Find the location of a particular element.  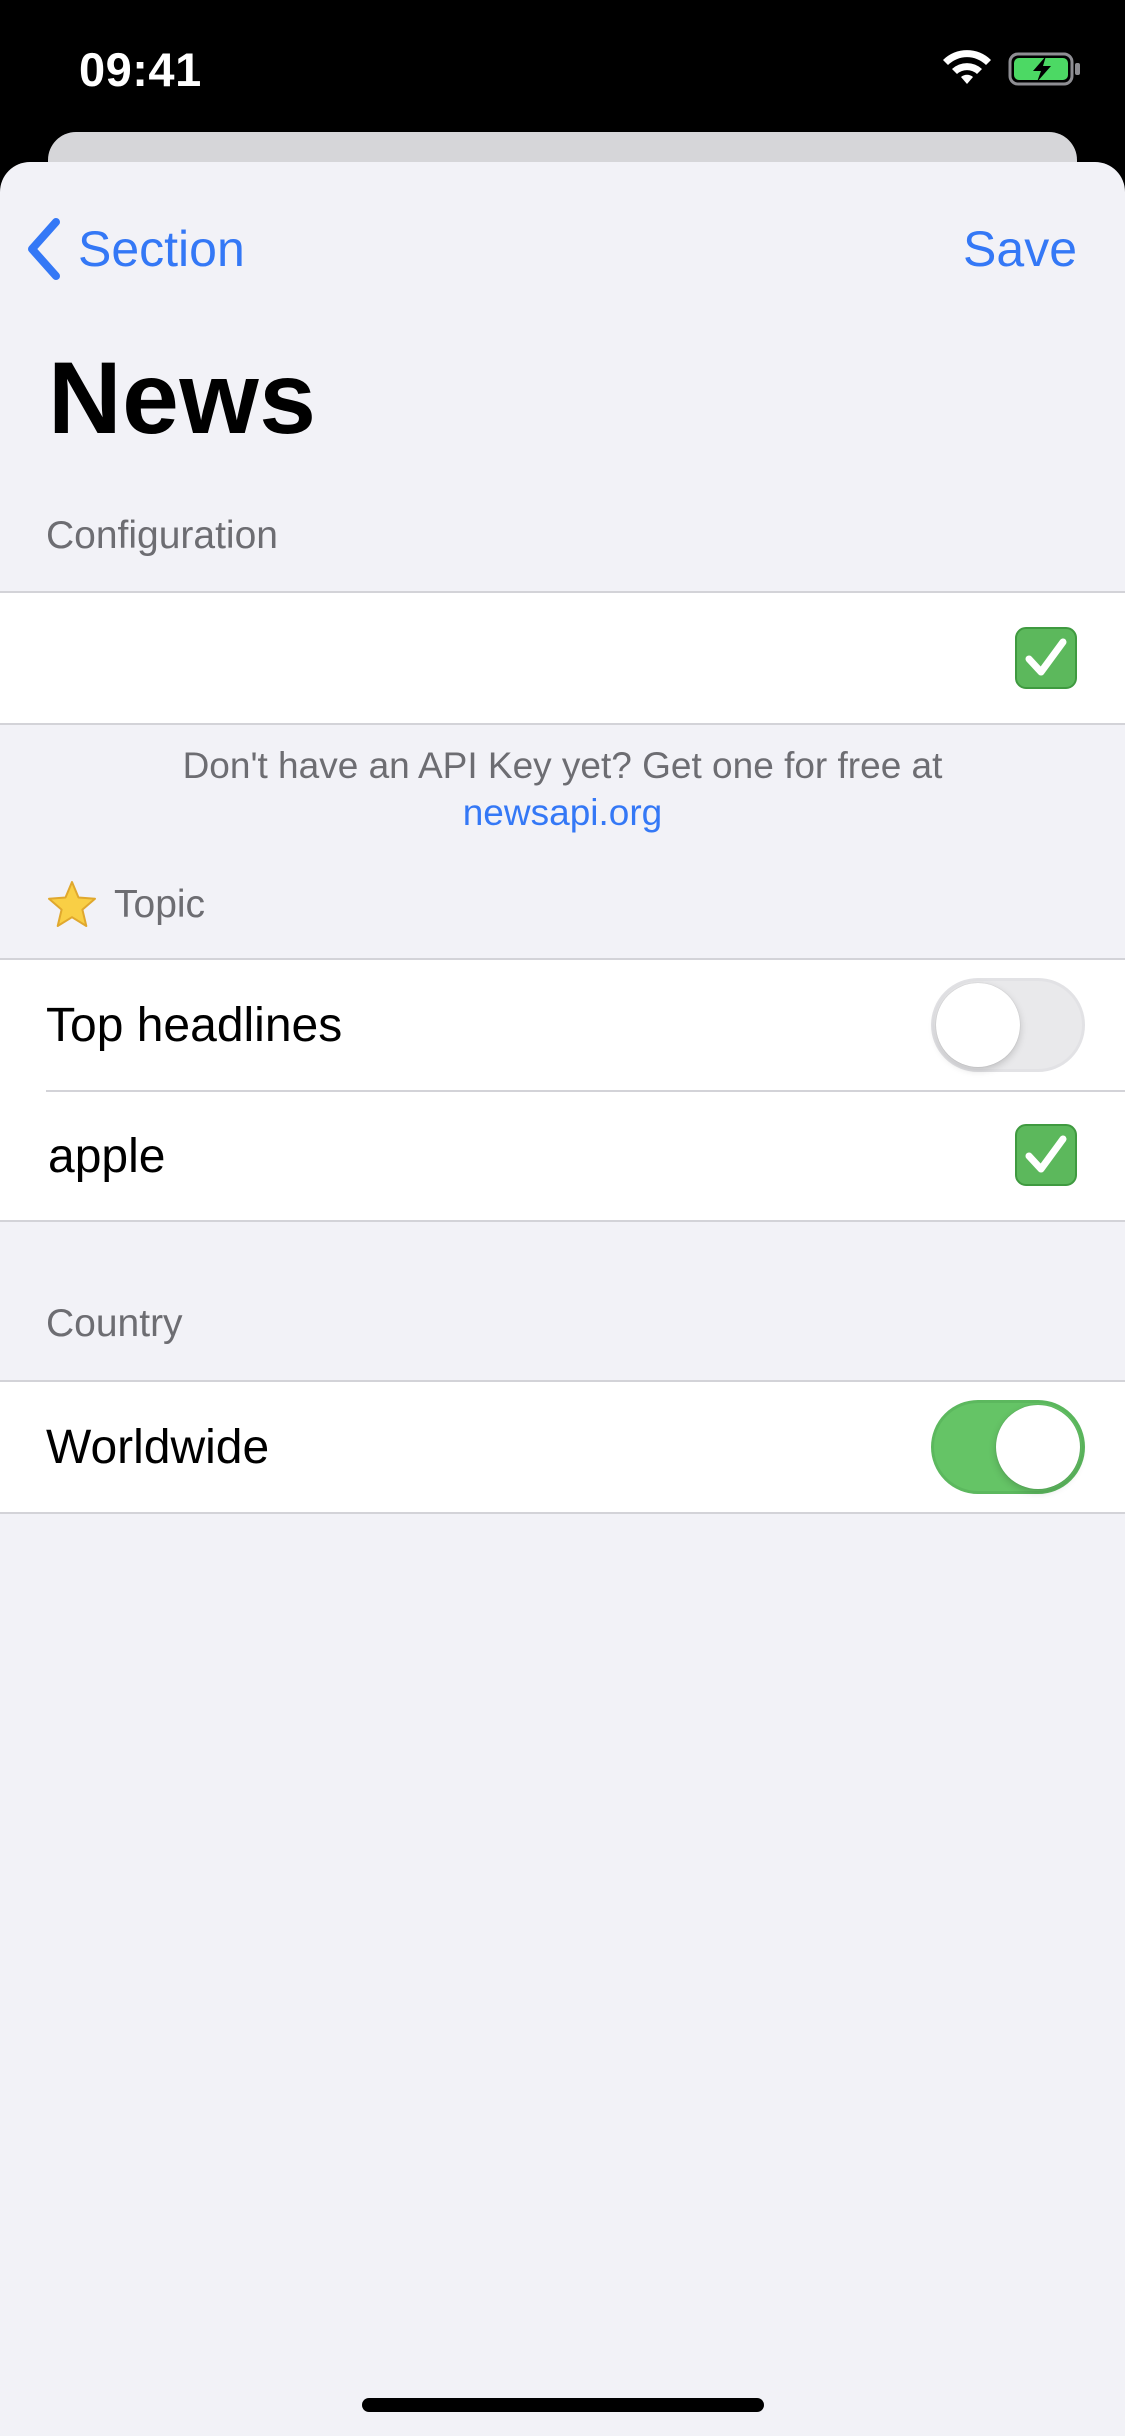

save-button: Save is located at coordinates (1020, 249).